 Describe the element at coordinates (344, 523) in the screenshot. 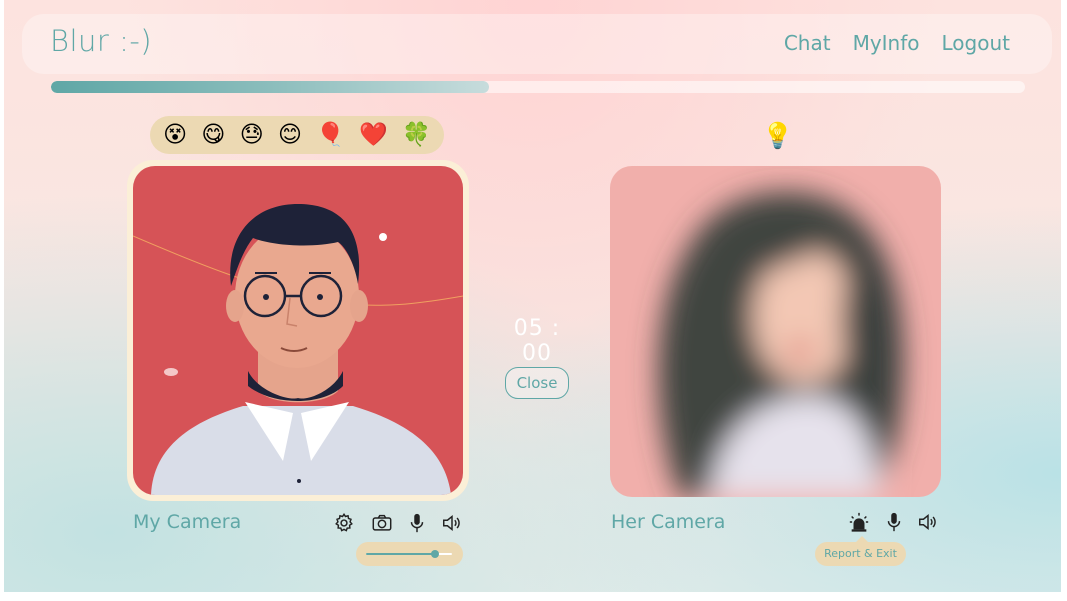

I see `settings-icon` at that location.